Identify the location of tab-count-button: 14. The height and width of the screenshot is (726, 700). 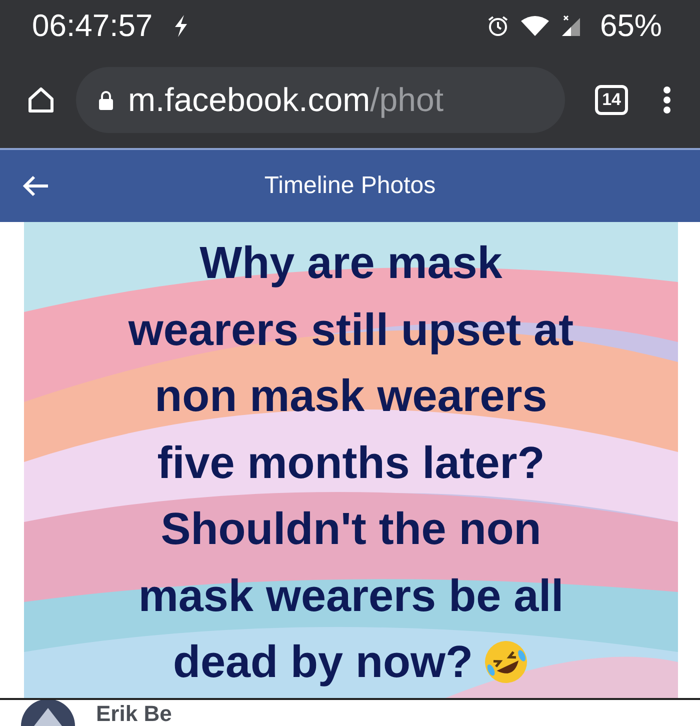
(611, 100).